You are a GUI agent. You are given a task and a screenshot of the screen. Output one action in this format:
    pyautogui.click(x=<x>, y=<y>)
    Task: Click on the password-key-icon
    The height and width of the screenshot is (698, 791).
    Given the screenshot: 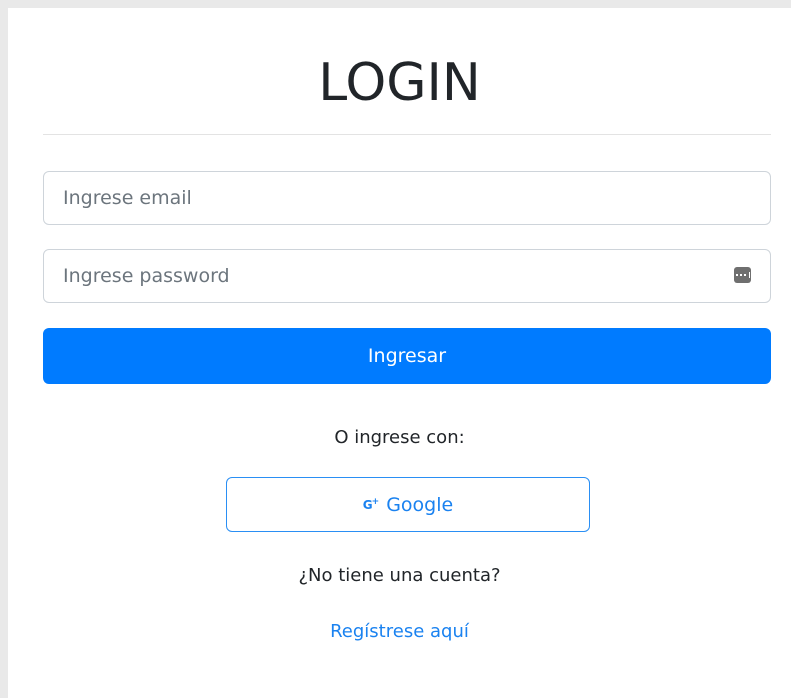 What is the action you would take?
    pyautogui.click(x=742, y=275)
    